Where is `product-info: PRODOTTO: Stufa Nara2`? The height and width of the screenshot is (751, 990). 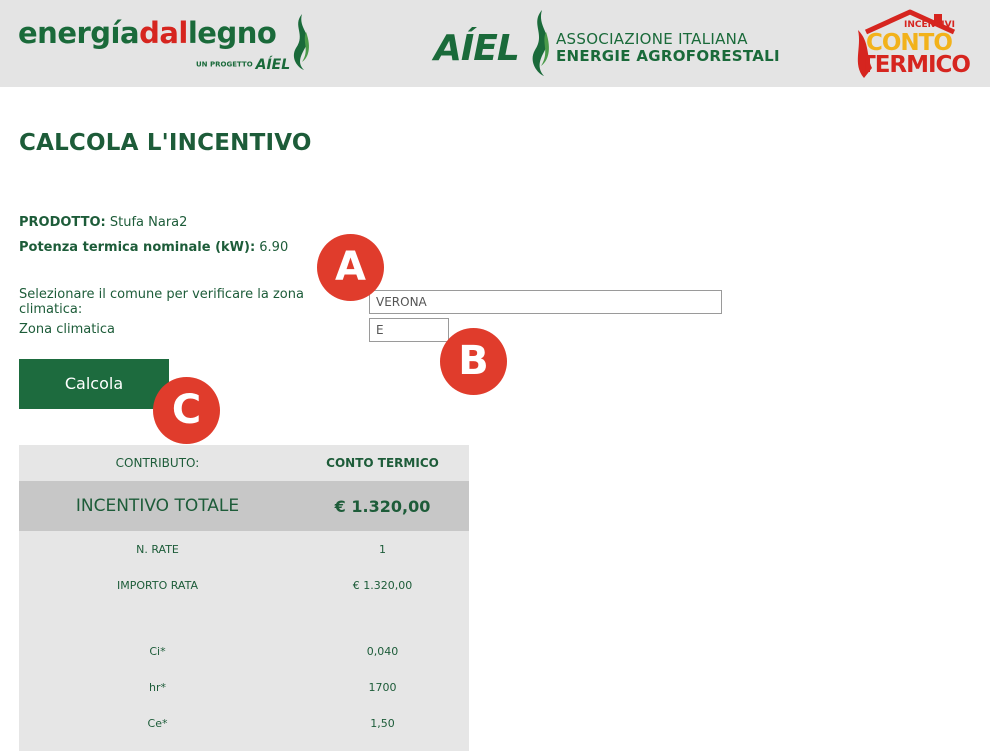 product-info: PRODOTTO: Stufa Nara2 is located at coordinates (103, 222).